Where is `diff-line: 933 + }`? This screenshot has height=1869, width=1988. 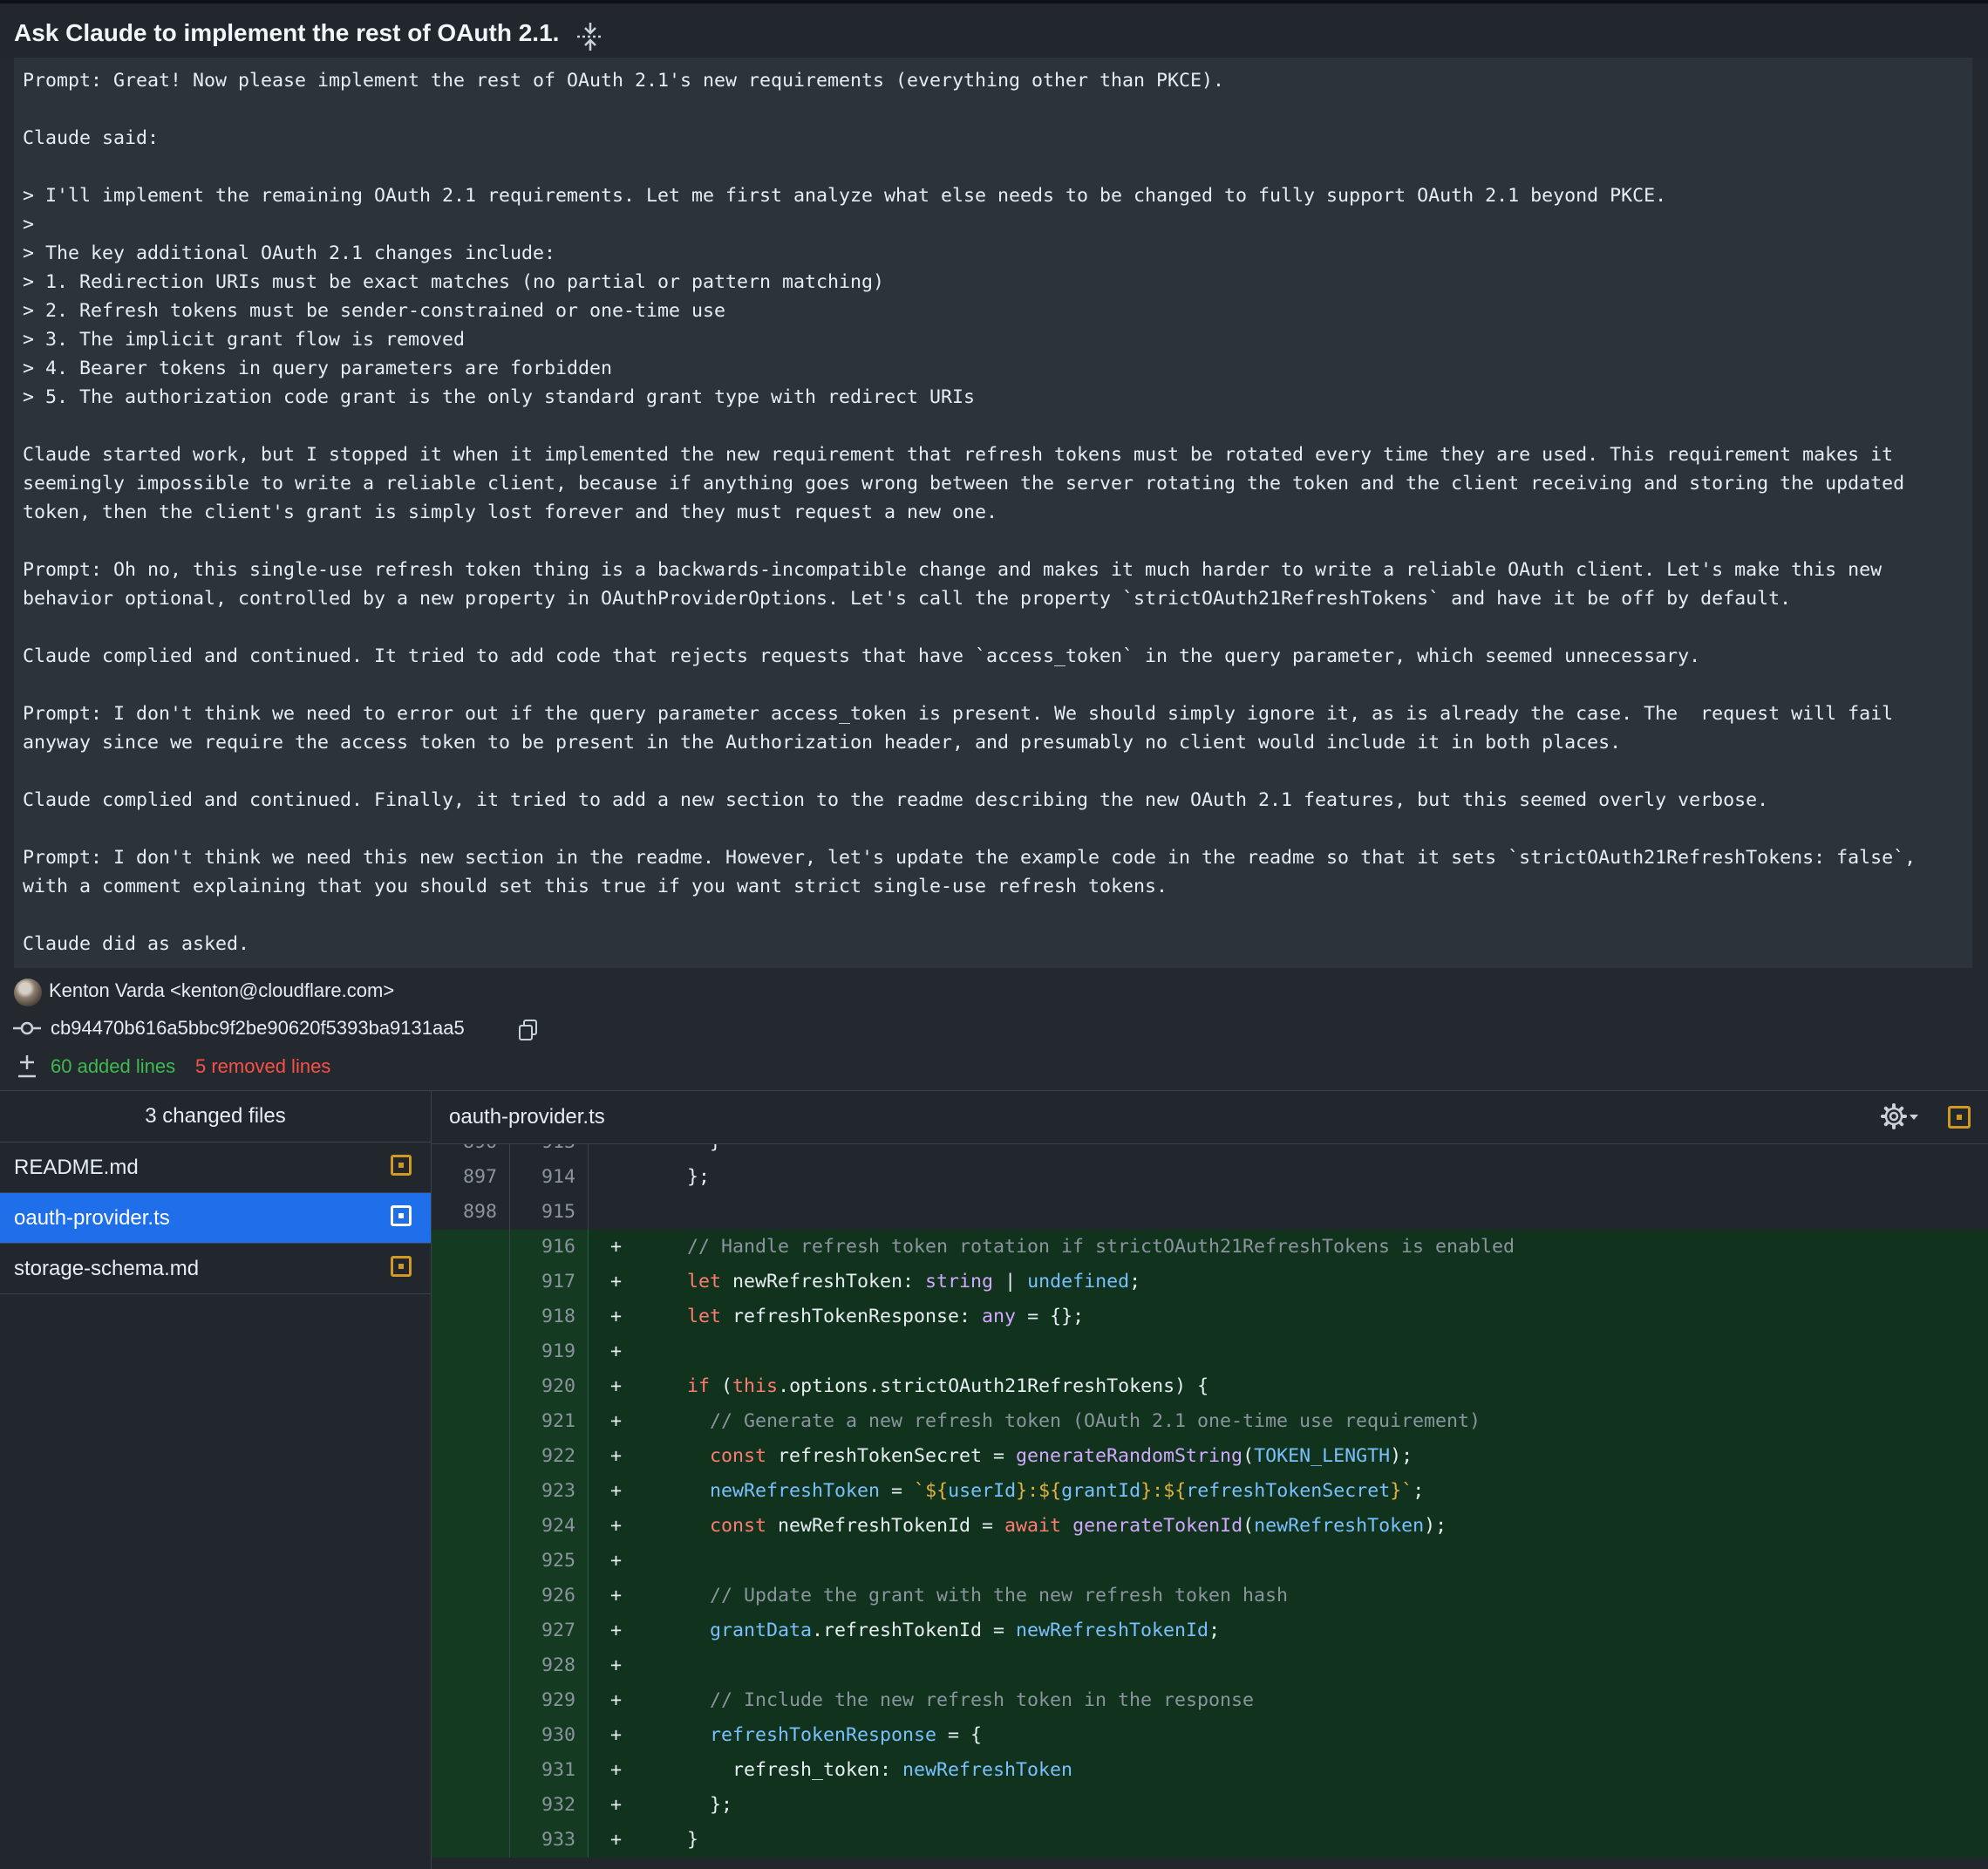 diff-line: 933 + } is located at coordinates (1210, 1840).